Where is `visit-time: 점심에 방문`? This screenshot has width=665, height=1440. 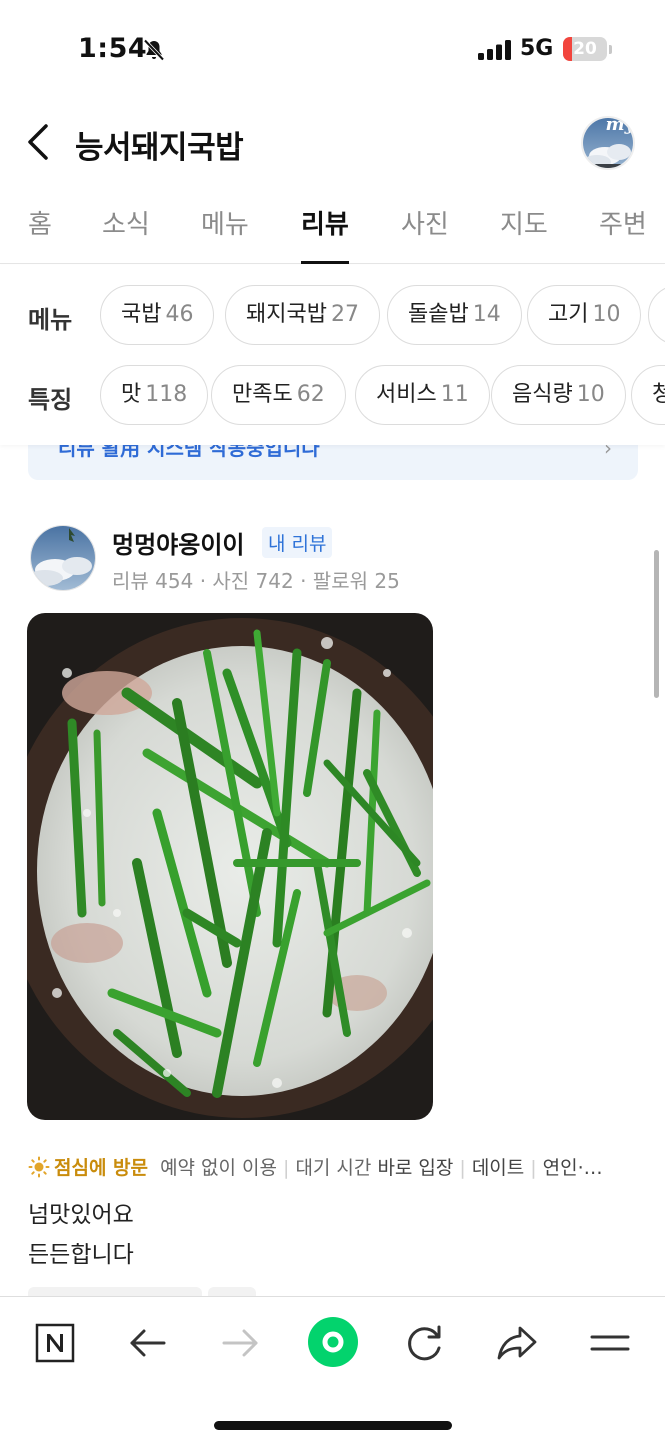
visit-time: 점심에 방문 is located at coordinates (101, 1168).